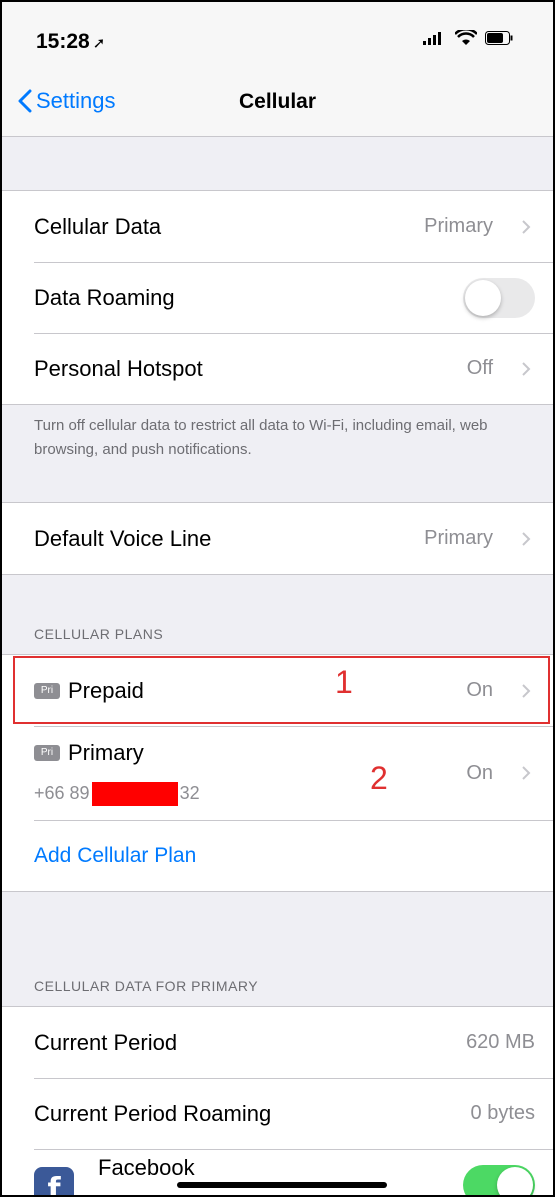 This screenshot has width=555, height=1197. What do you see at coordinates (458, 538) in the screenshot?
I see `default-voice-line-value: Primary` at bounding box center [458, 538].